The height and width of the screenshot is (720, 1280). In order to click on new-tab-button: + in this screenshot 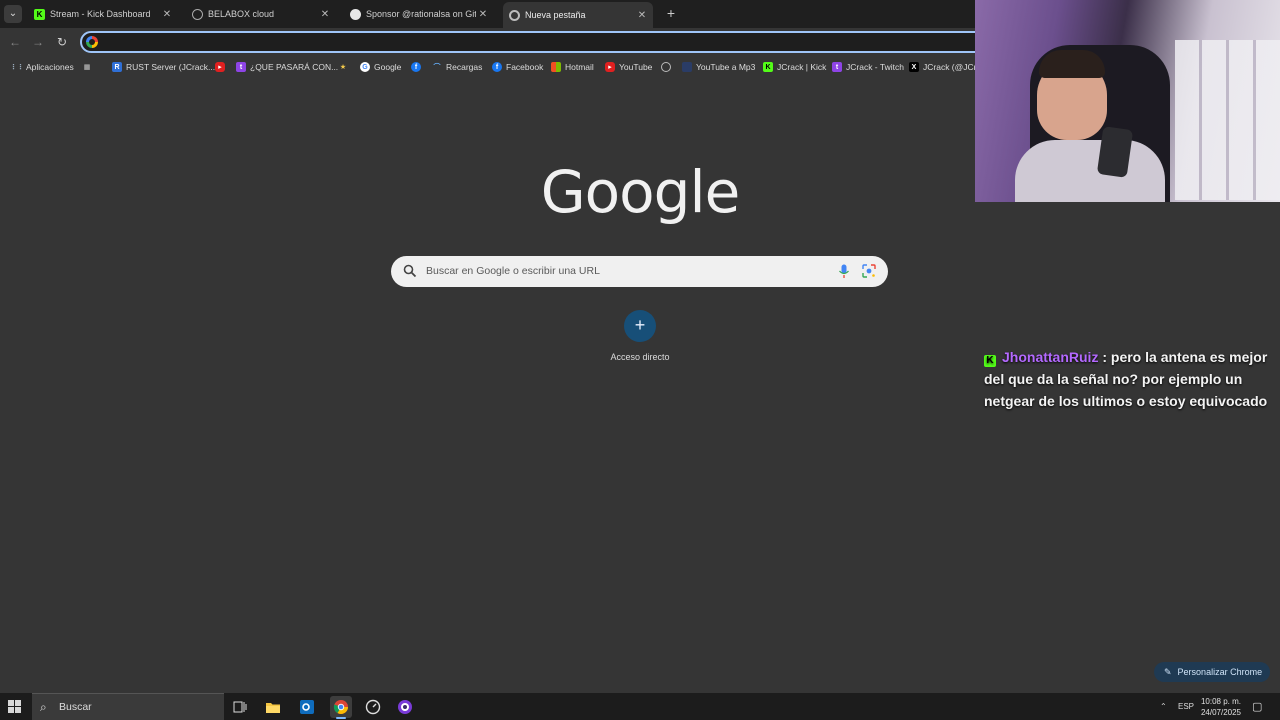, I will do `click(671, 13)`.